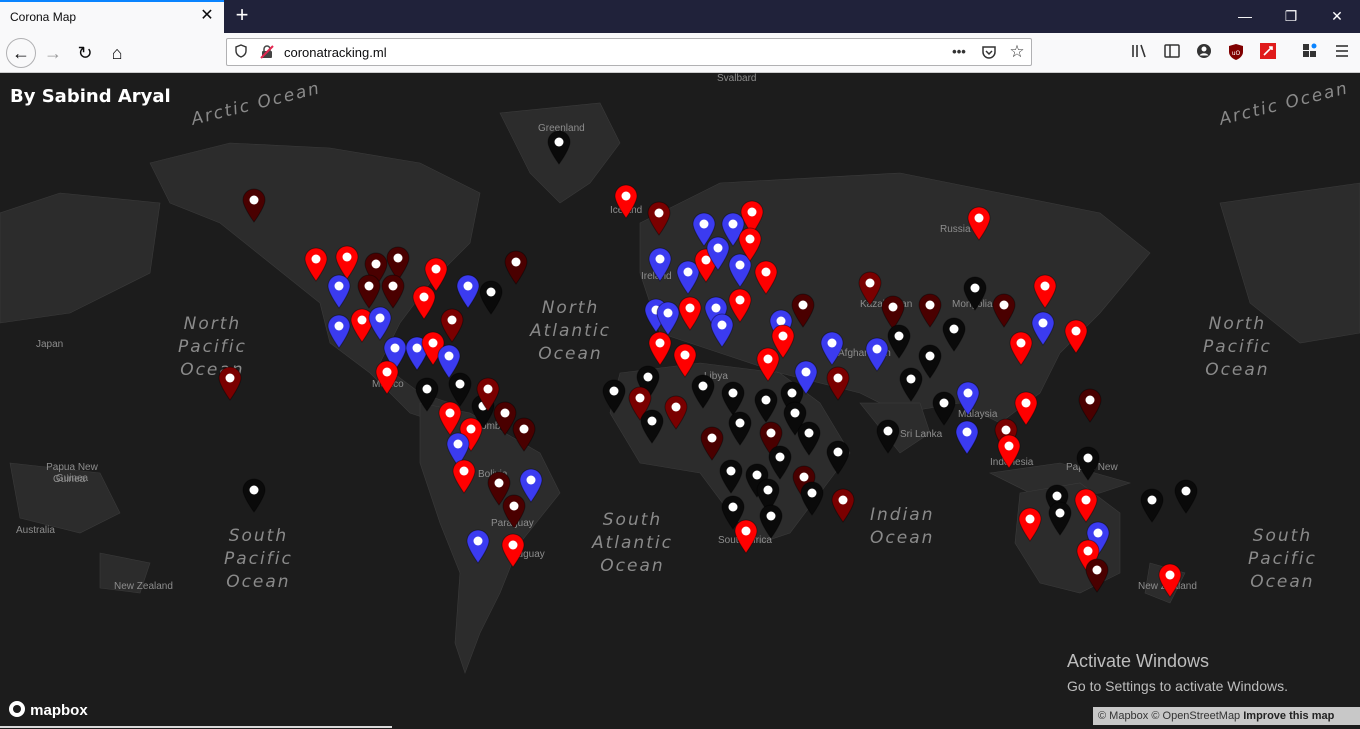 The image size is (1360, 729). What do you see at coordinates (629, 52) in the screenshot?
I see `url-bar: coronatracking.ml ••• ☆` at bounding box center [629, 52].